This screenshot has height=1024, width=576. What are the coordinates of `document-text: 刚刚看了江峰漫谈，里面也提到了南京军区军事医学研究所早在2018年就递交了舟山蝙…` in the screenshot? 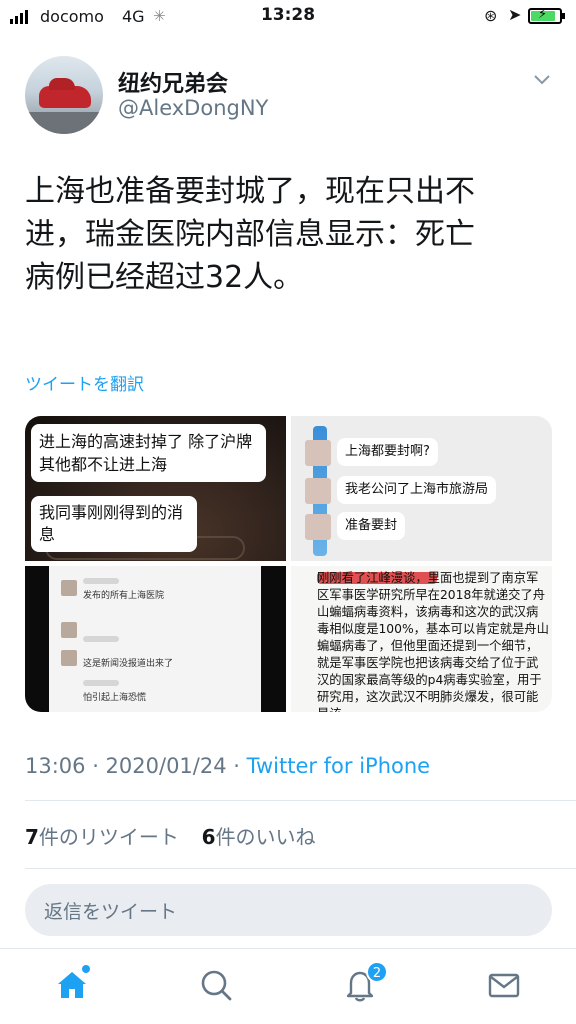 It's located at (433, 641).